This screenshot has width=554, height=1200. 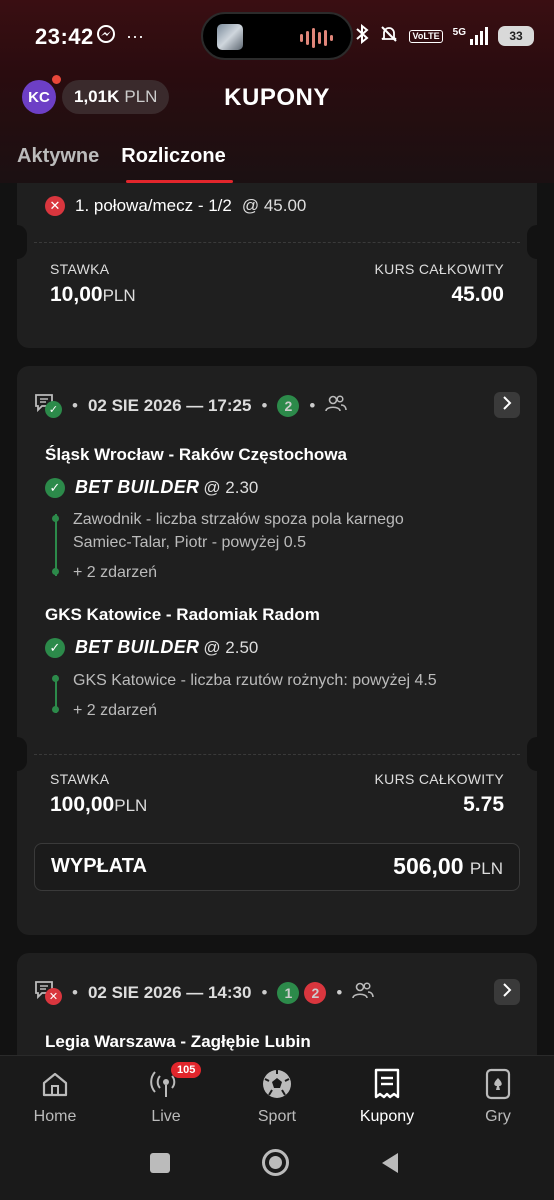 I want to click on bluetooth-icon, so click(x=362, y=35).